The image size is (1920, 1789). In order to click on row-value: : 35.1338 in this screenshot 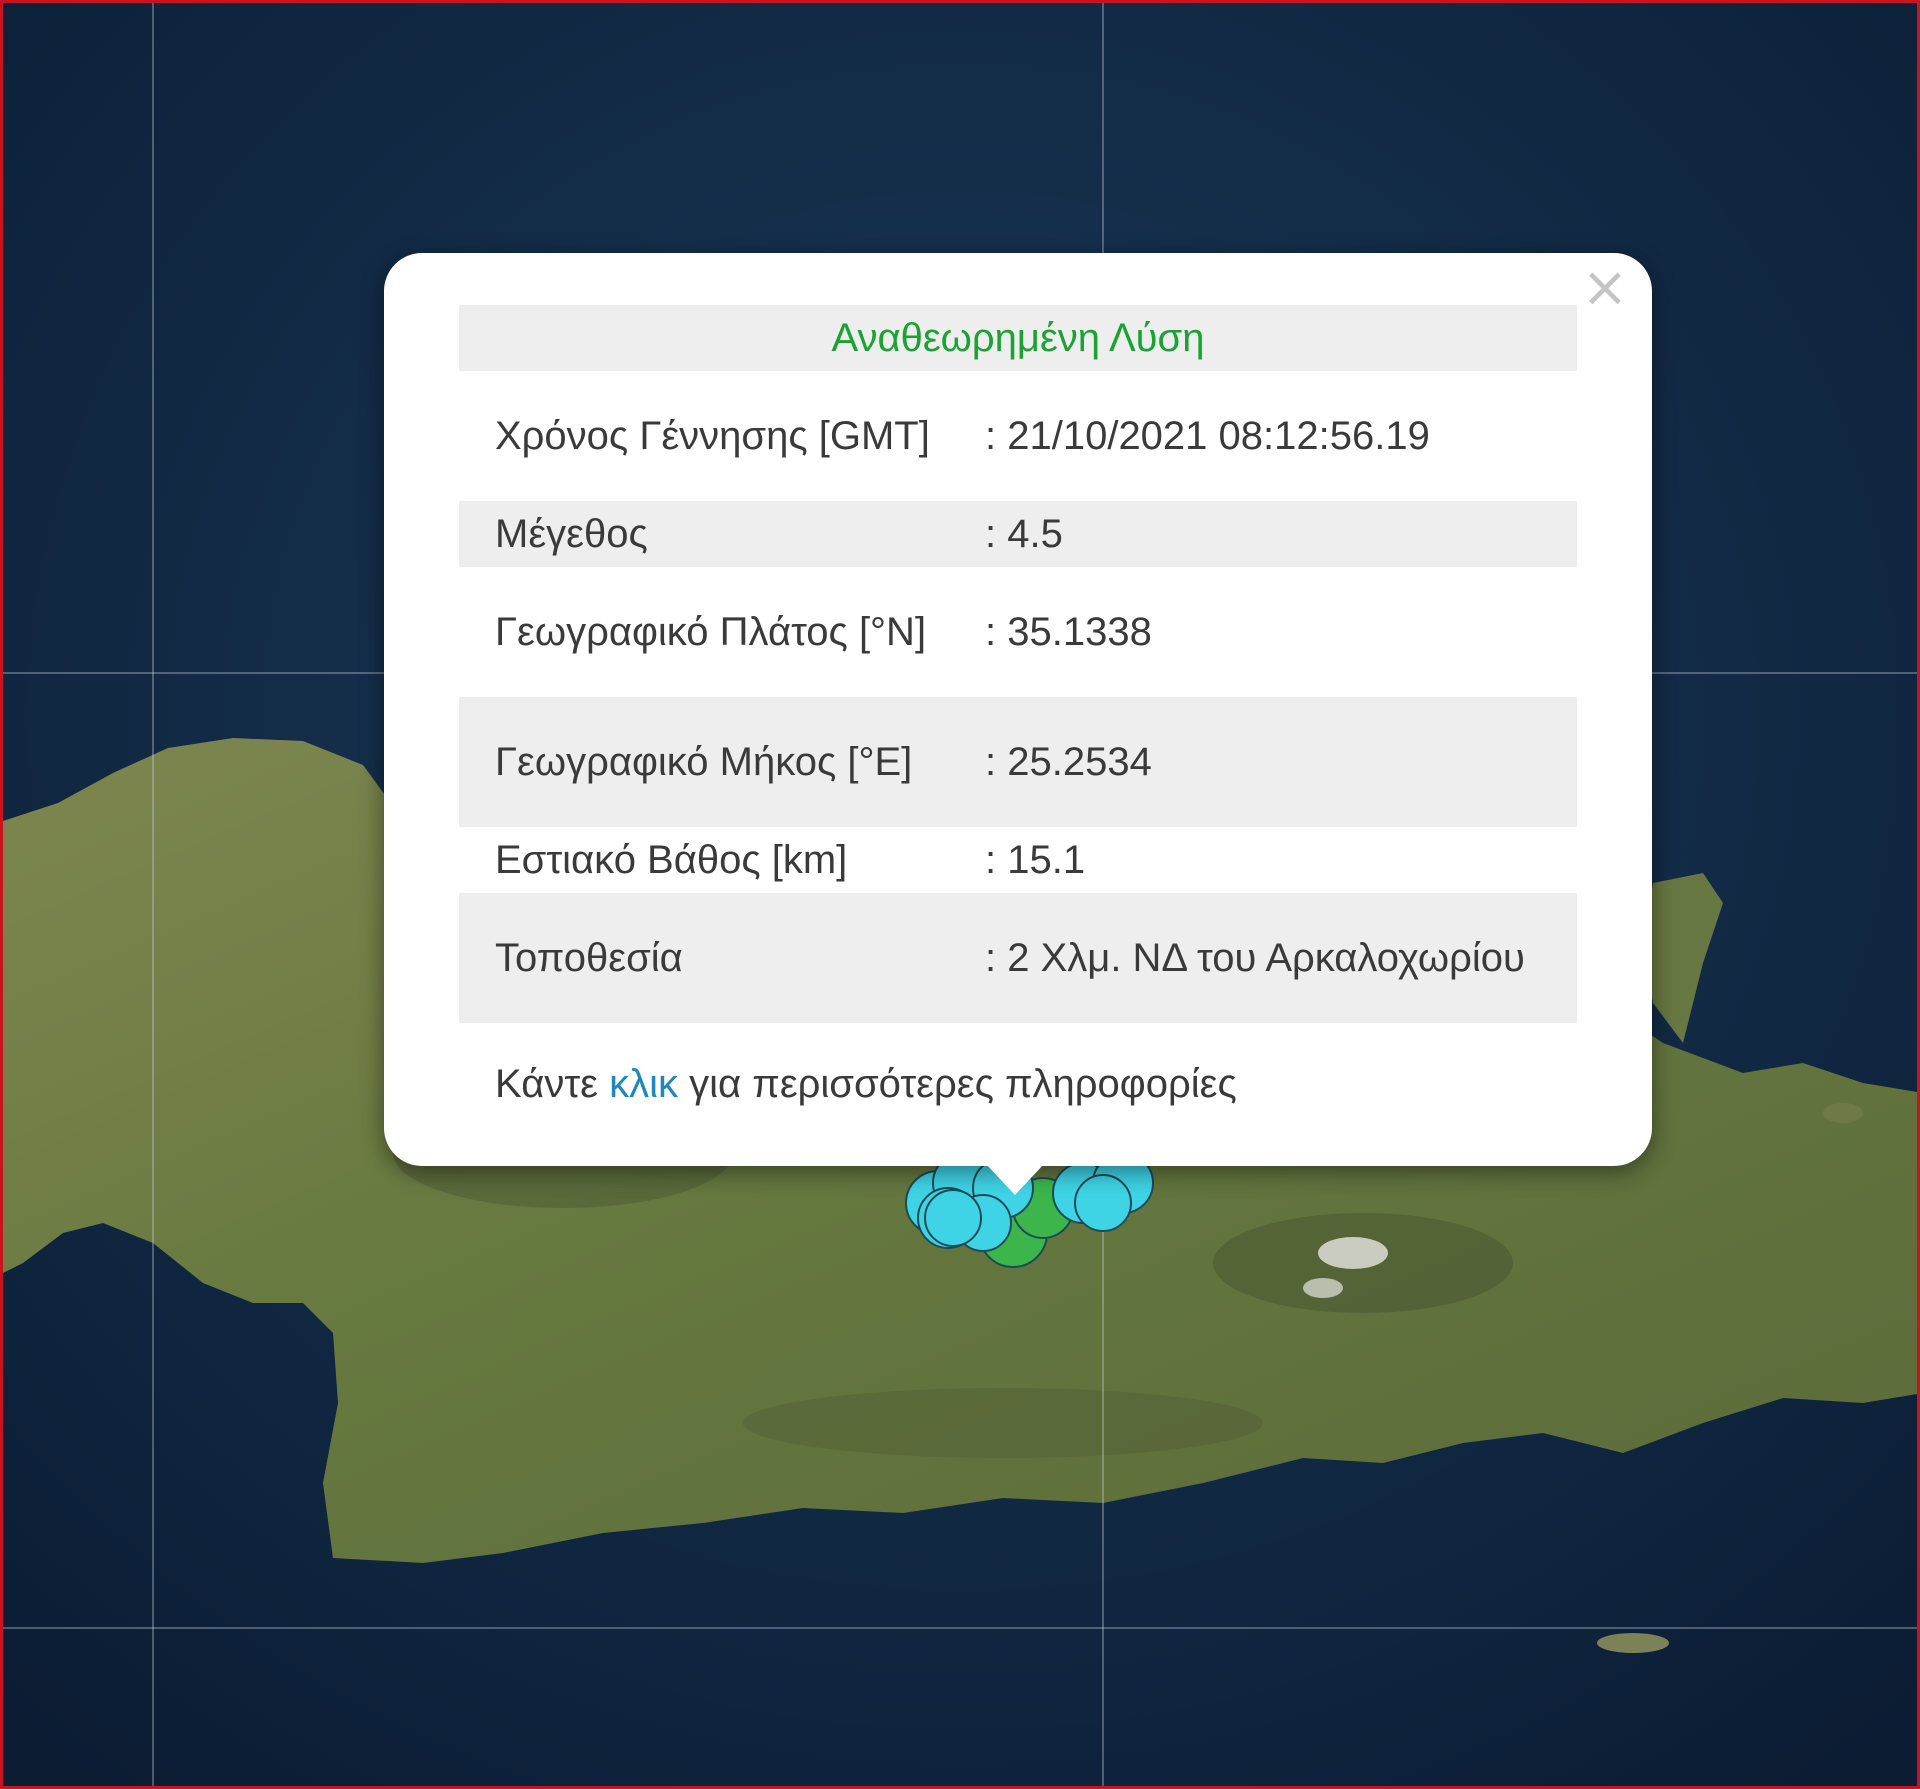, I will do `click(1068, 632)`.